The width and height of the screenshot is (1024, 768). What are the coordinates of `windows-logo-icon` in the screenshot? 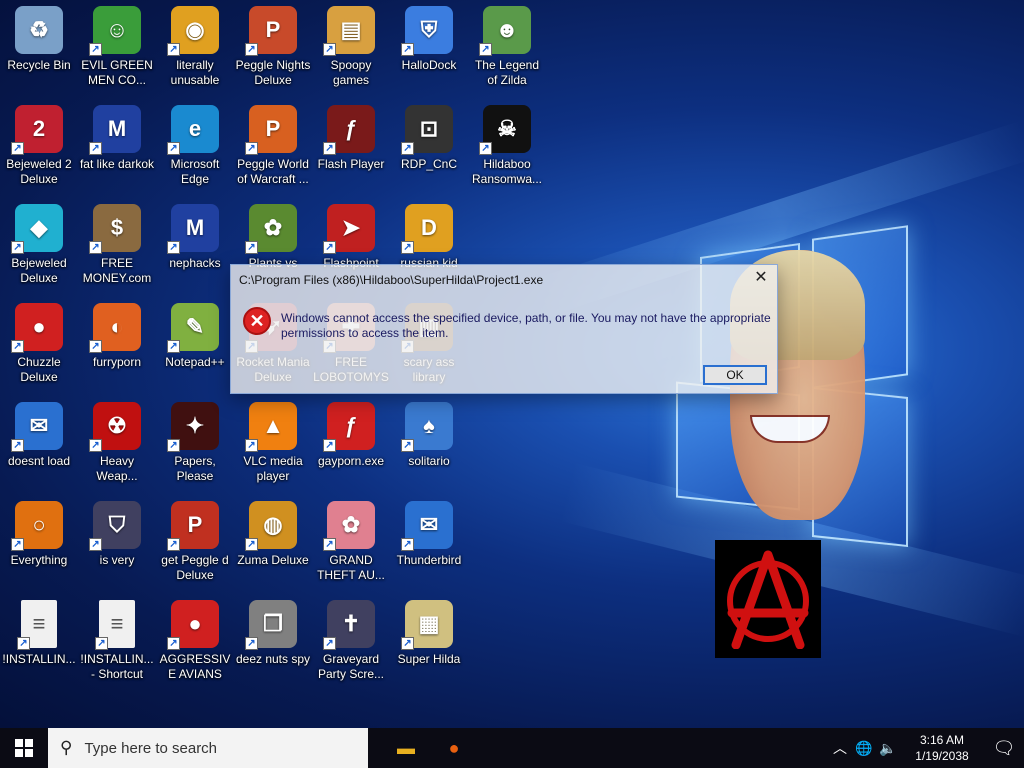 It's located at (24, 748).